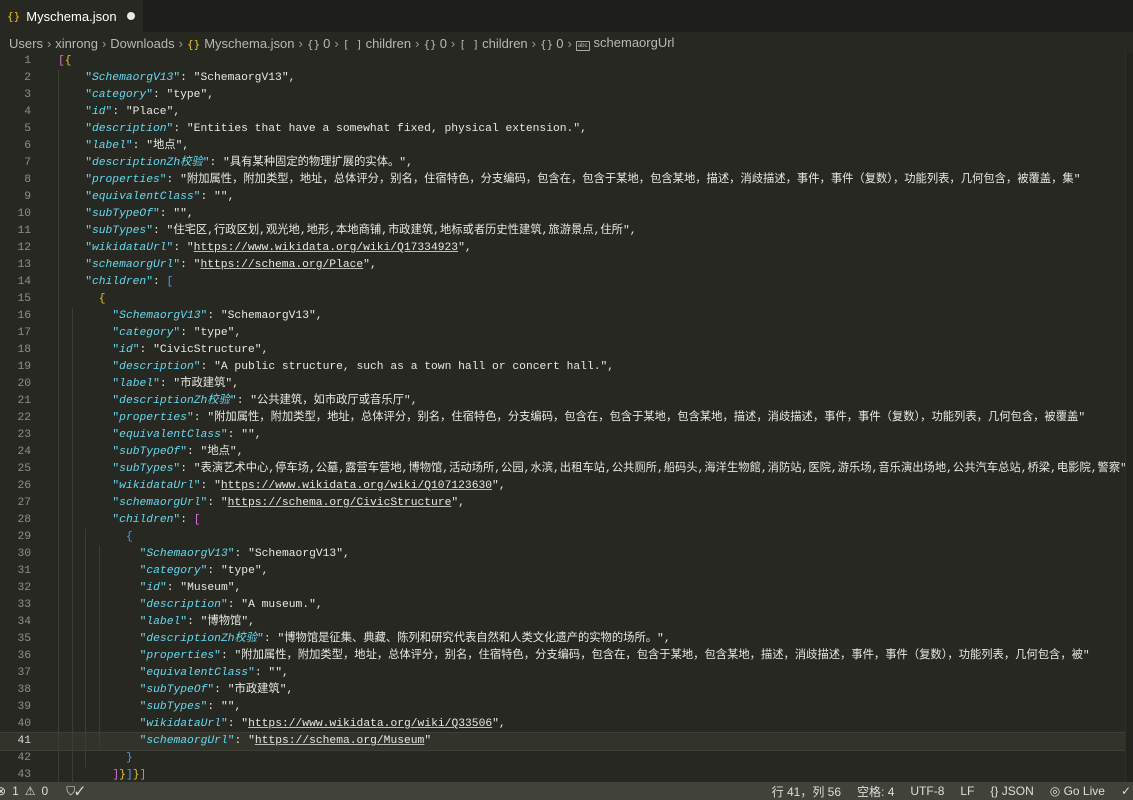  Describe the element at coordinates (76, 43) in the screenshot. I see `breadcrumb-item: xinrong` at that location.